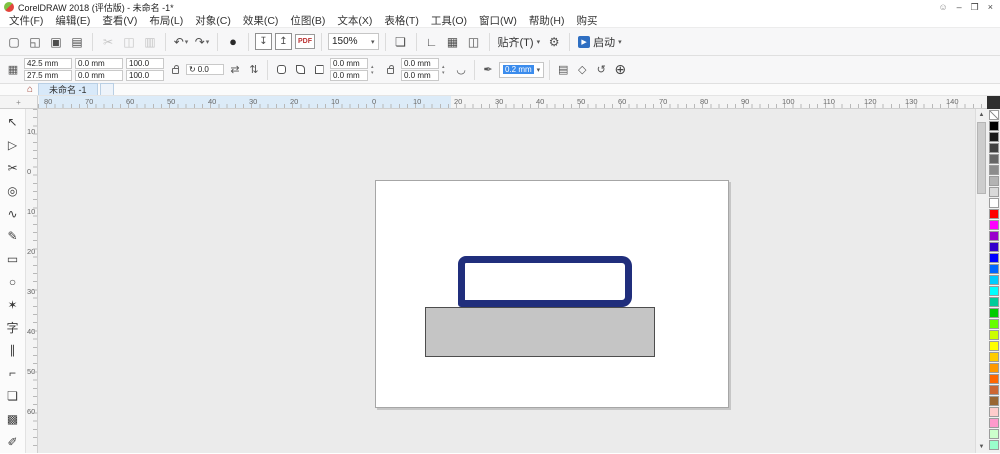  I want to click on new-tab-stub, so click(106, 89).